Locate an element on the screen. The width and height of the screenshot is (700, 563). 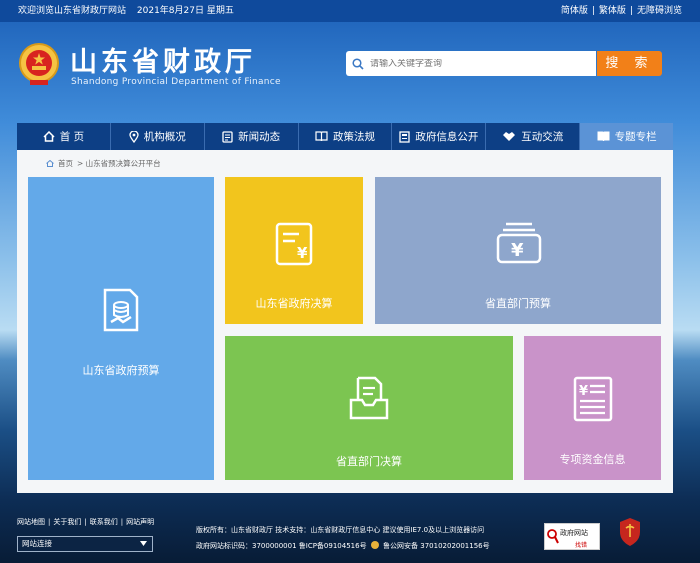
nav-item-policy: 政策法规 is located at coordinates (346, 136).